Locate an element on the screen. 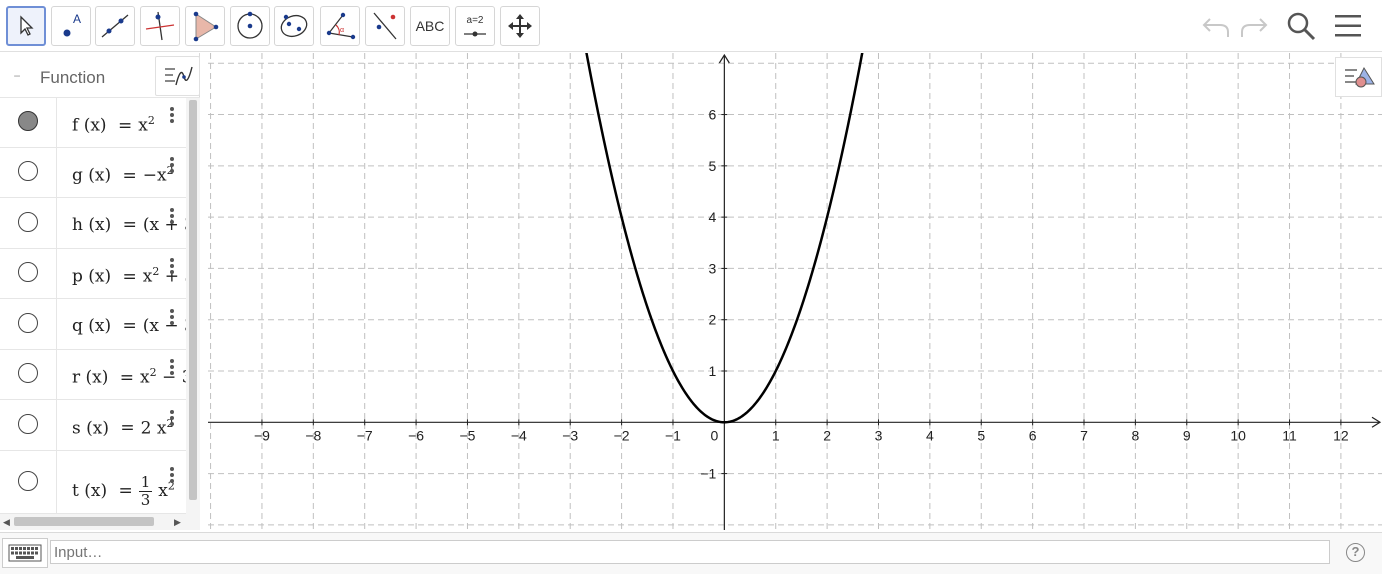 The width and height of the screenshot is (1382, 574). function-name: g (x) is located at coordinates (92, 175).